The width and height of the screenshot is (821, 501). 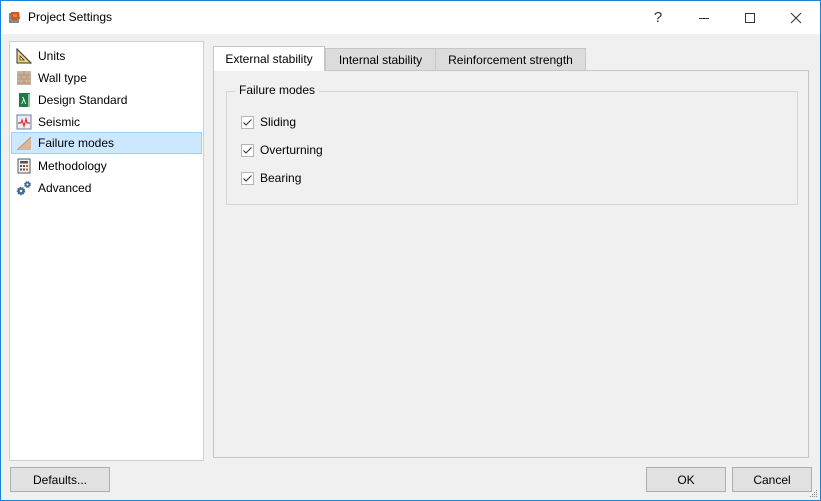 I want to click on close-icon, so click(x=796, y=17).